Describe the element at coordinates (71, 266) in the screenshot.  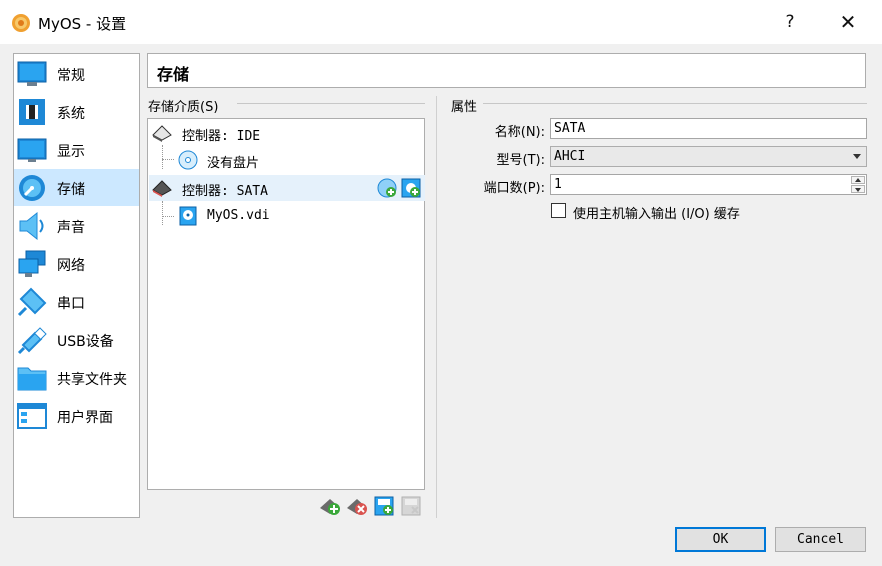
I see `sidebar-item-label: 网络` at that location.